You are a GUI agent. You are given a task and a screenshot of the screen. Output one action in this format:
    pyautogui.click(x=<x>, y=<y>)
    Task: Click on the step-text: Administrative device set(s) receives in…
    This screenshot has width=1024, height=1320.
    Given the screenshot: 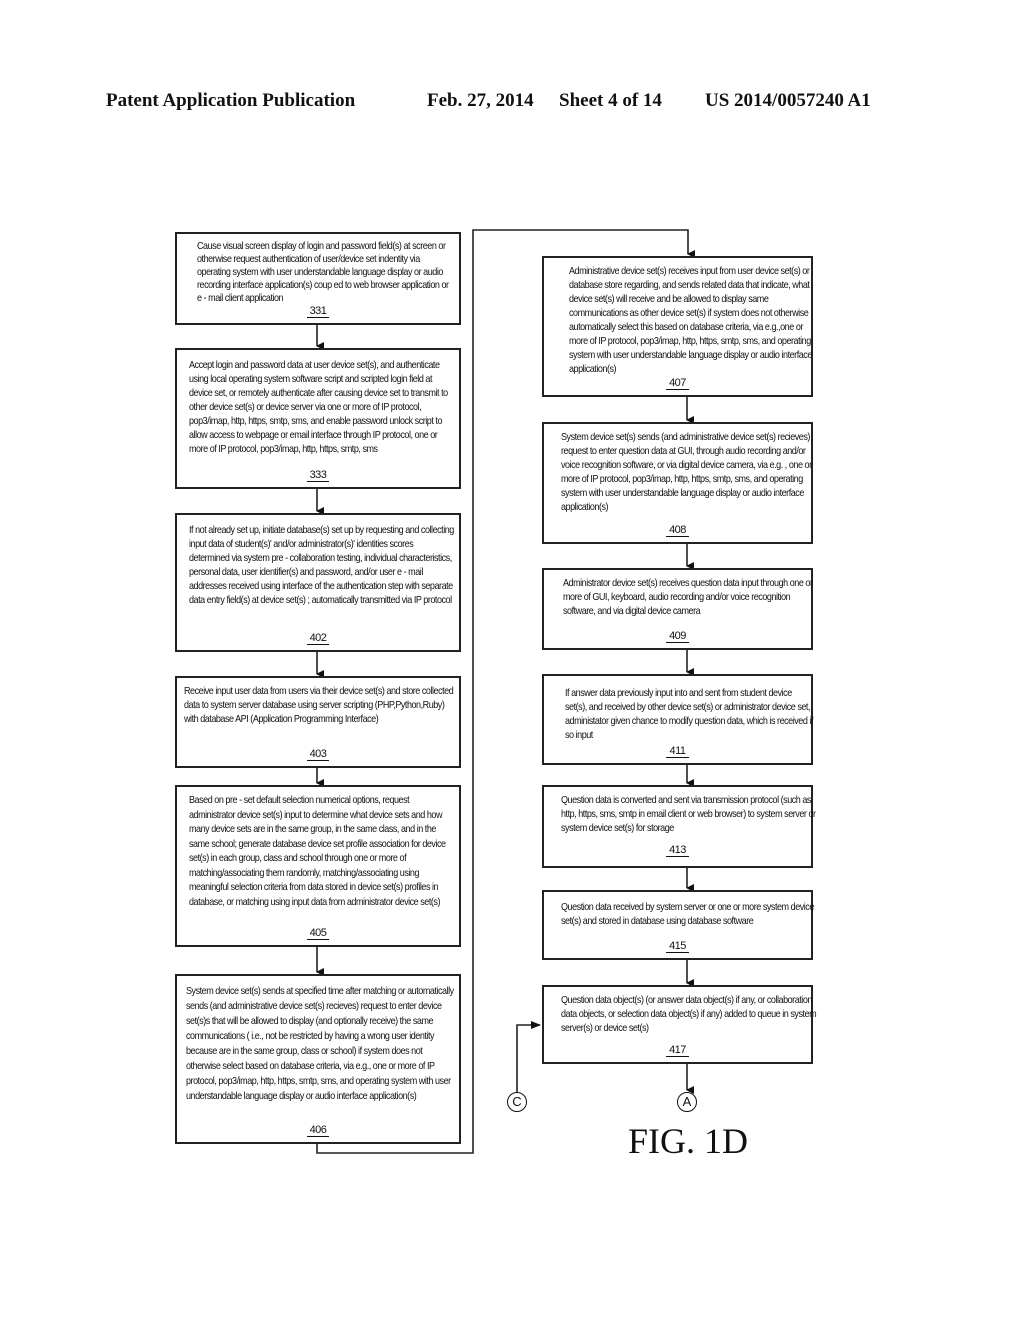 What is the action you would take?
    pyautogui.click(x=690, y=320)
    